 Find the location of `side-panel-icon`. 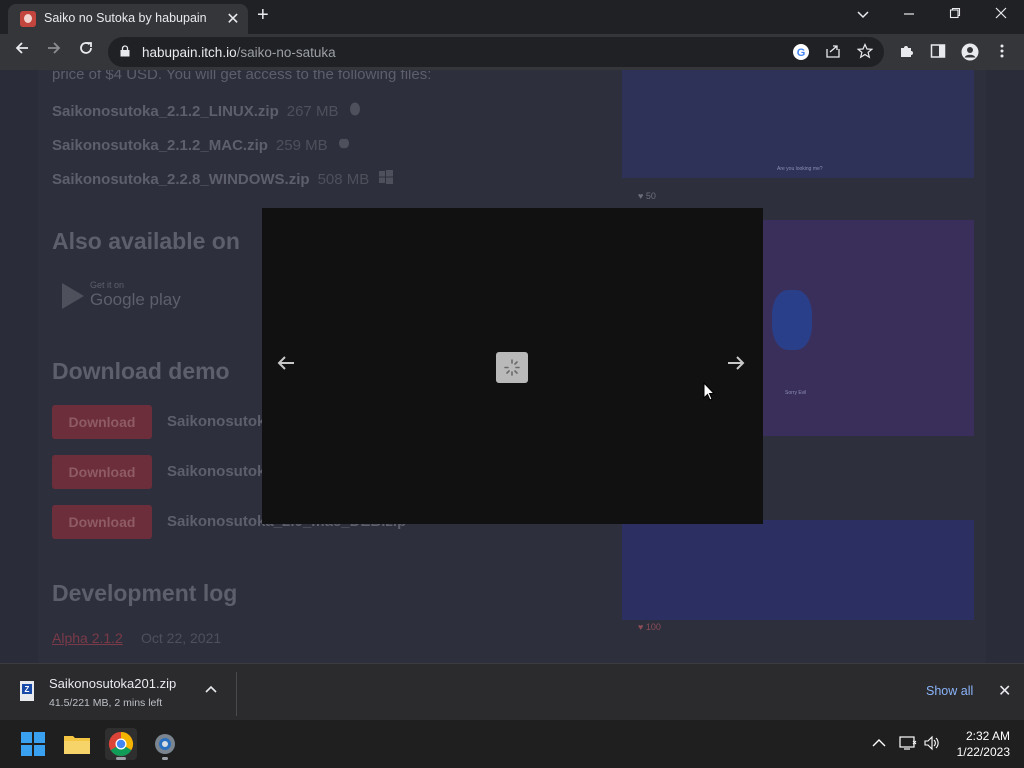

side-panel-icon is located at coordinates (938, 52).